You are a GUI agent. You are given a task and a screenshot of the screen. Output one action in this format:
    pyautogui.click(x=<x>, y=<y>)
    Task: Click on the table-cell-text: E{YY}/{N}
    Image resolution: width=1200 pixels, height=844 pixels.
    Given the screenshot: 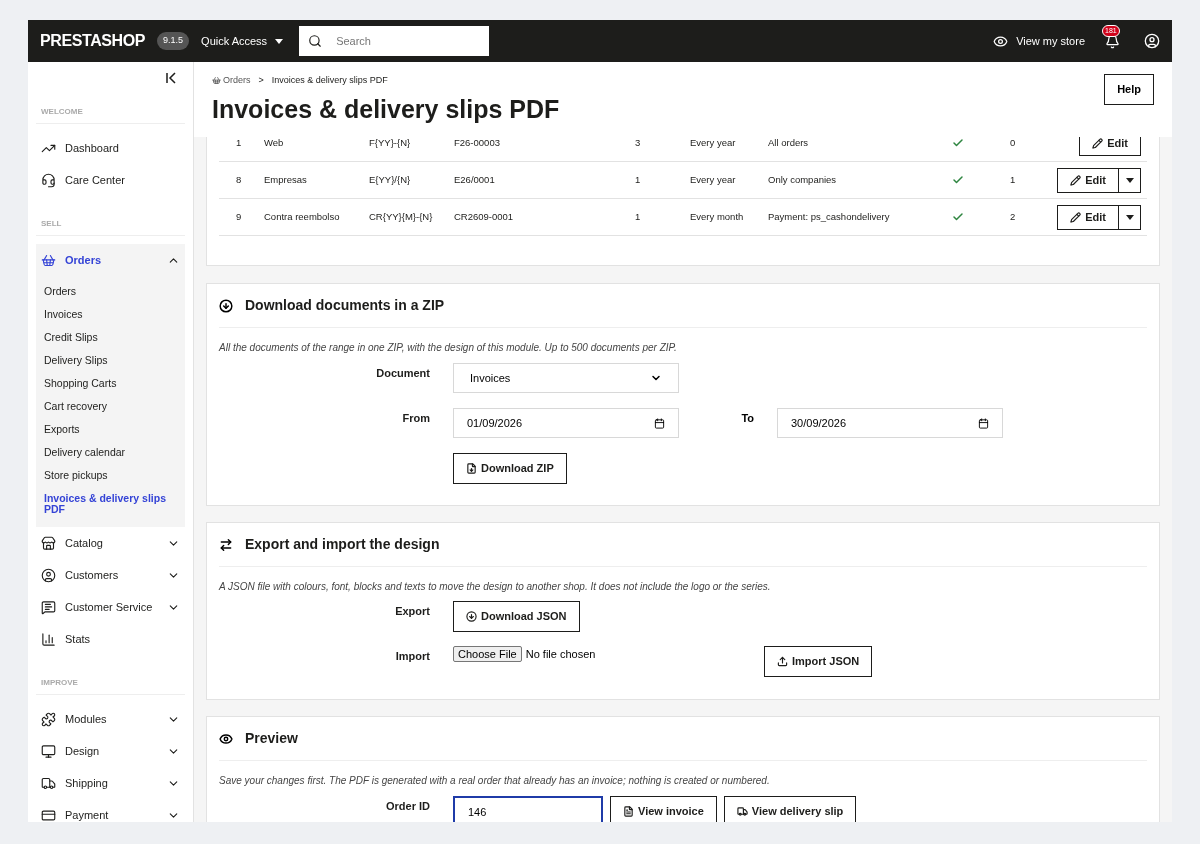 What is the action you would take?
    pyautogui.click(x=390, y=179)
    